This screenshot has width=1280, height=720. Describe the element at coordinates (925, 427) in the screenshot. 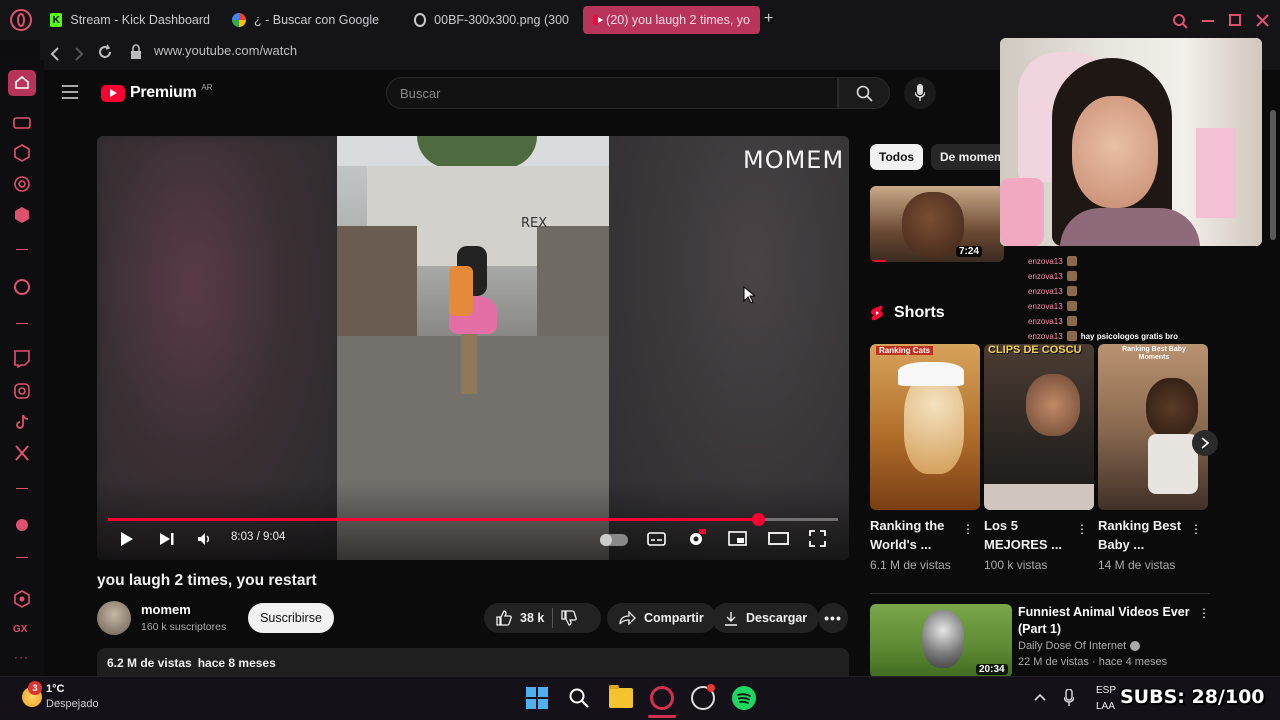

I see `short-card: Ranking Cats` at that location.